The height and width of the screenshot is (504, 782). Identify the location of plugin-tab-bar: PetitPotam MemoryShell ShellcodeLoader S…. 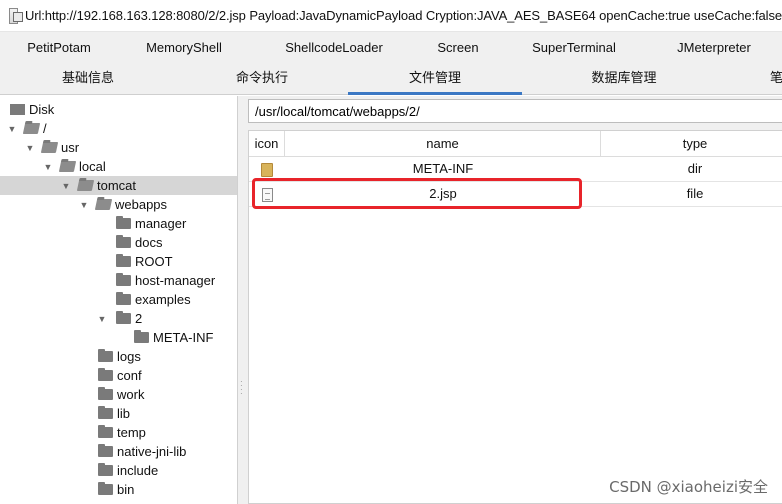
(391, 47).